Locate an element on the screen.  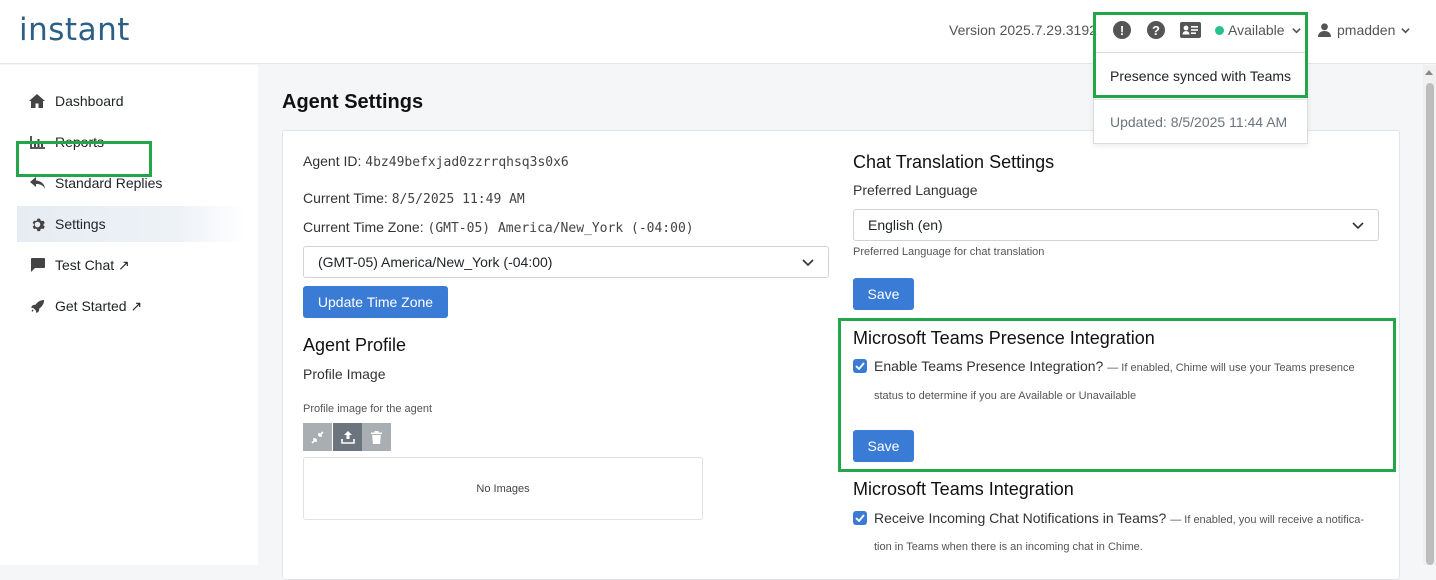
sidebar-item-get-started: Get Started ↗ is located at coordinates (132, 306).